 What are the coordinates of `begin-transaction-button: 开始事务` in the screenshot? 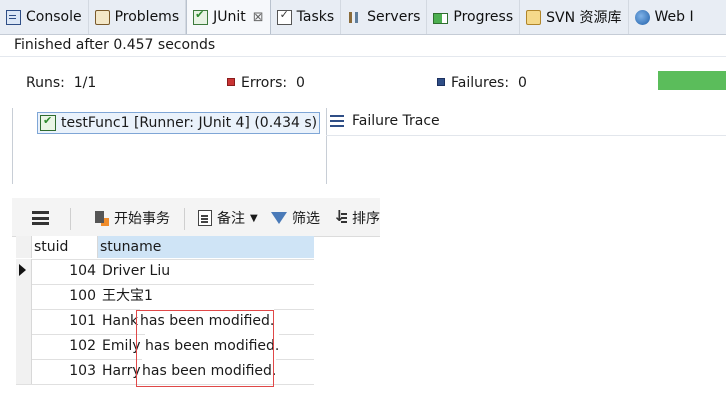 It's located at (131, 218).